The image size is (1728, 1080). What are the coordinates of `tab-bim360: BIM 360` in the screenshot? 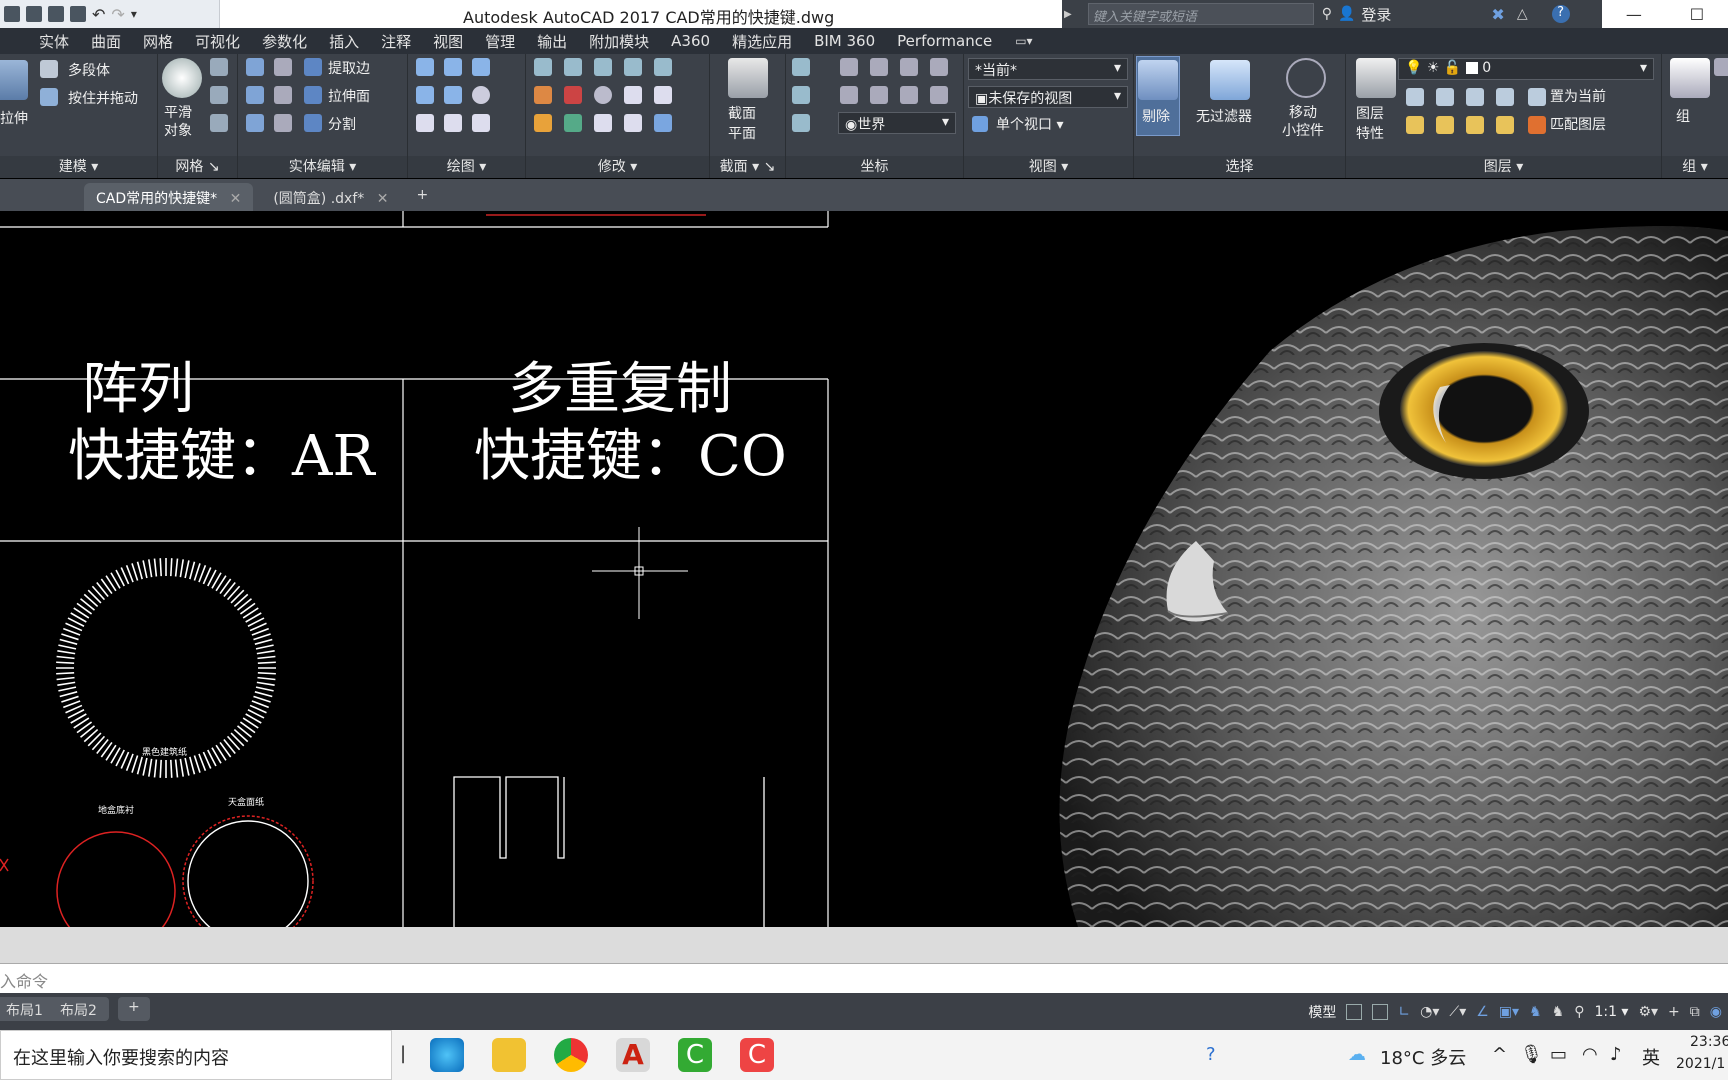 It's located at (844, 41).